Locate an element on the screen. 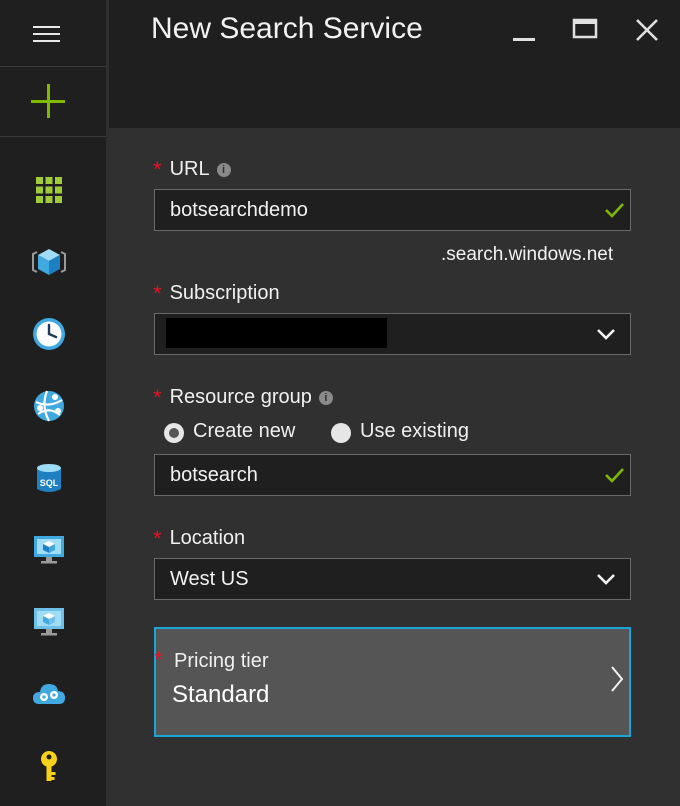  url-input: botsearchdemo is located at coordinates (392, 210).